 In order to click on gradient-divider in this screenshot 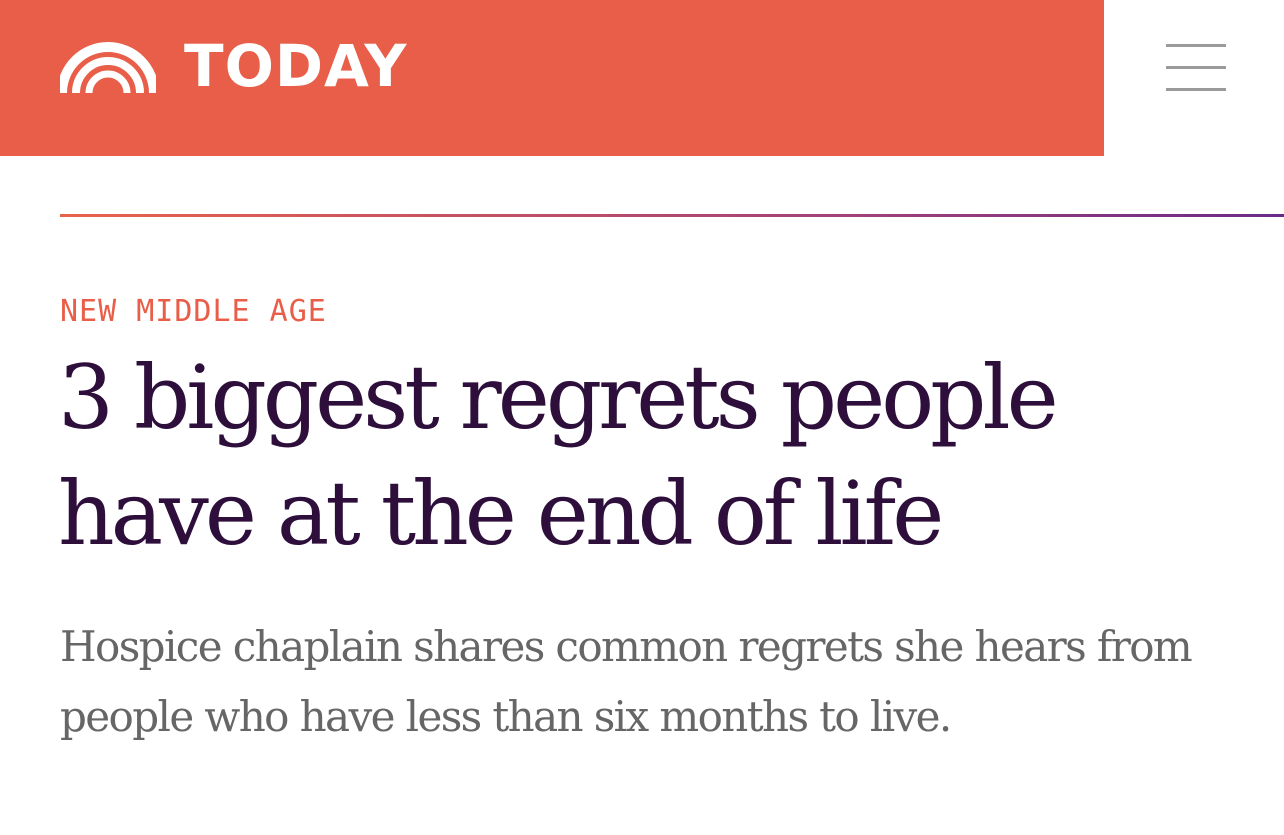, I will do `click(672, 215)`.